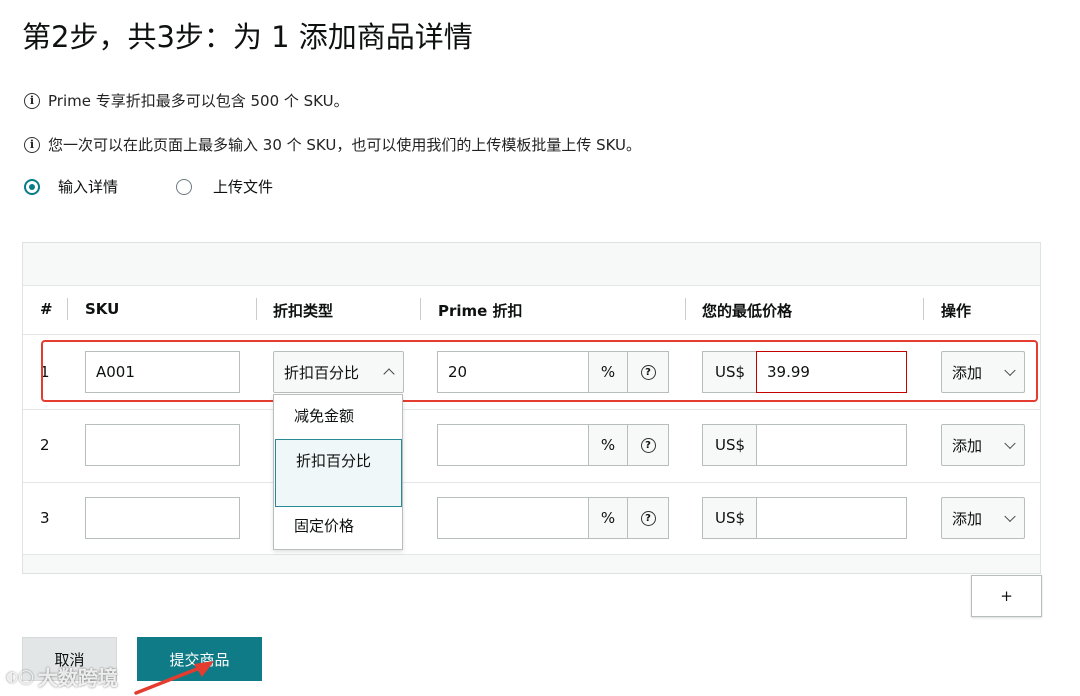 Image resolution: width=1080 pixels, height=696 pixels. What do you see at coordinates (247, 37) in the screenshot?
I see `page-title: 第2步，共3步：为 1 添加商品详情` at bounding box center [247, 37].